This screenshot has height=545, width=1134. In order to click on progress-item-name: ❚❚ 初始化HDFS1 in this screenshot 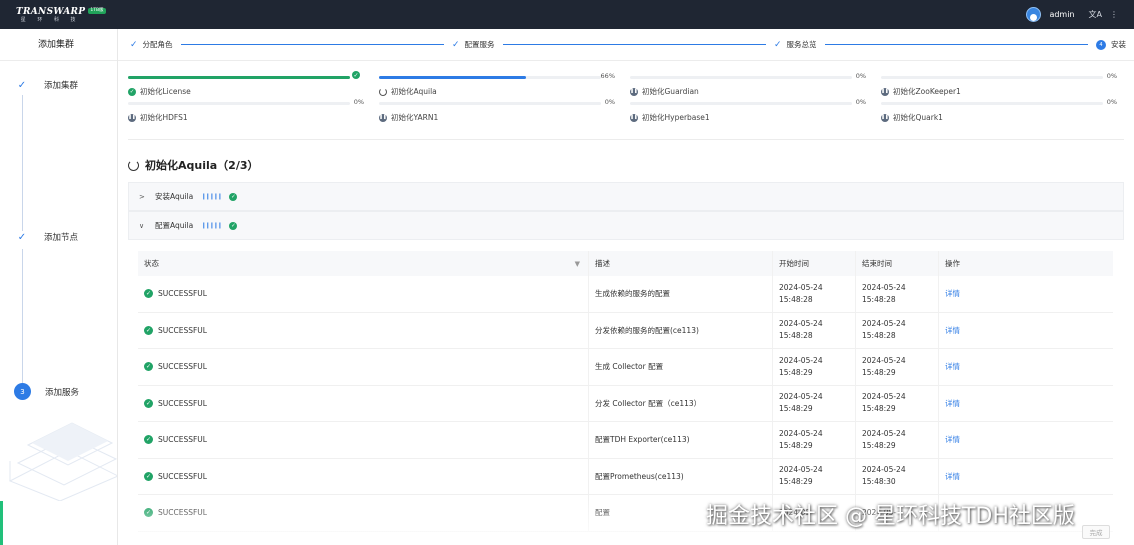, I will do `click(158, 117)`.